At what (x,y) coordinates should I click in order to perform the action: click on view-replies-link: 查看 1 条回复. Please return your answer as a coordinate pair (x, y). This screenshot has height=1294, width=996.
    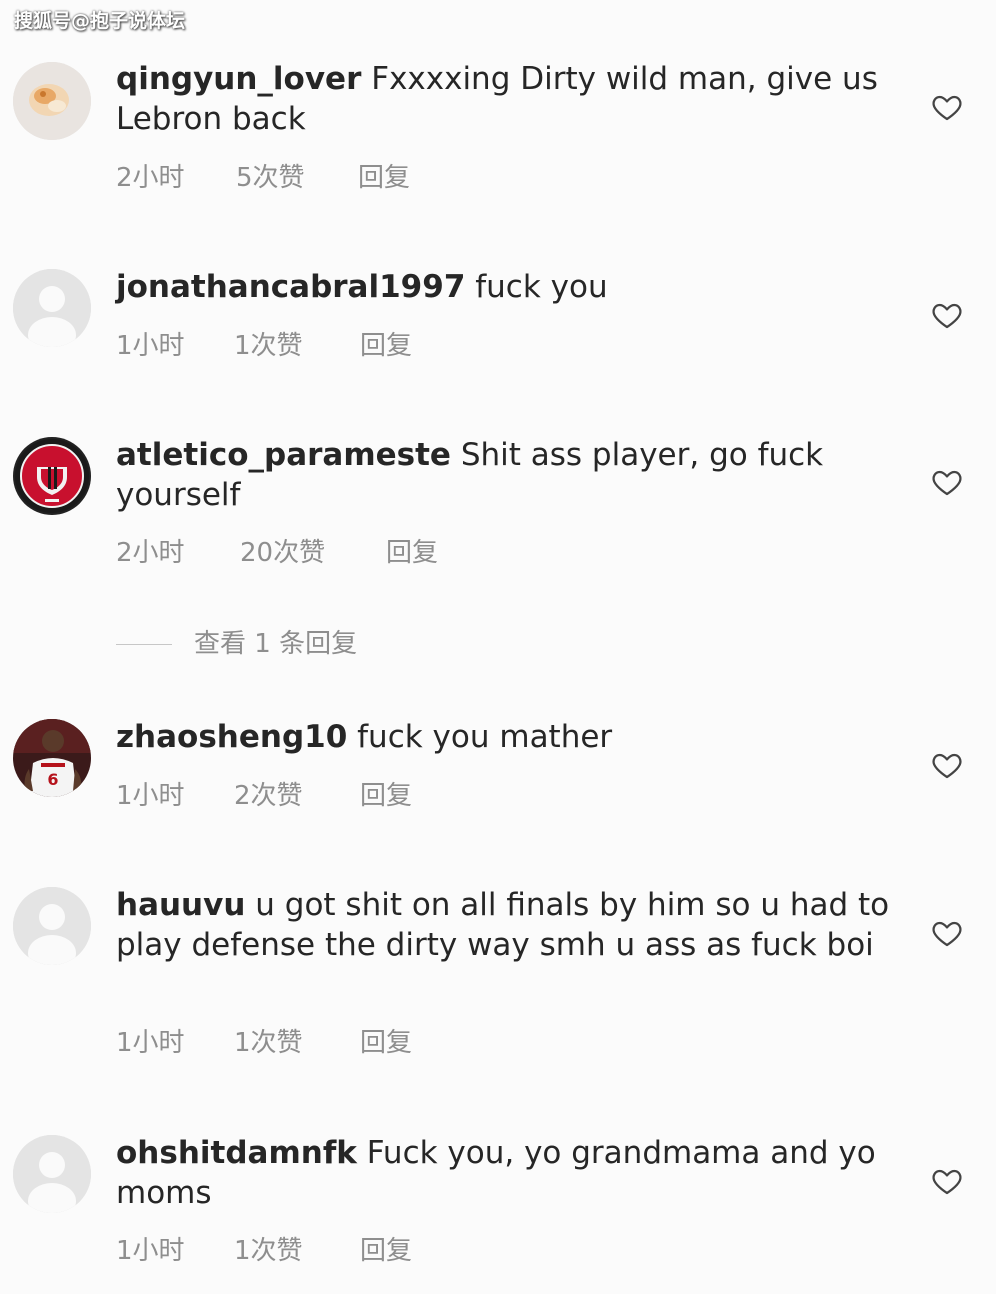
    Looking at the image, I should click on (236, 644).